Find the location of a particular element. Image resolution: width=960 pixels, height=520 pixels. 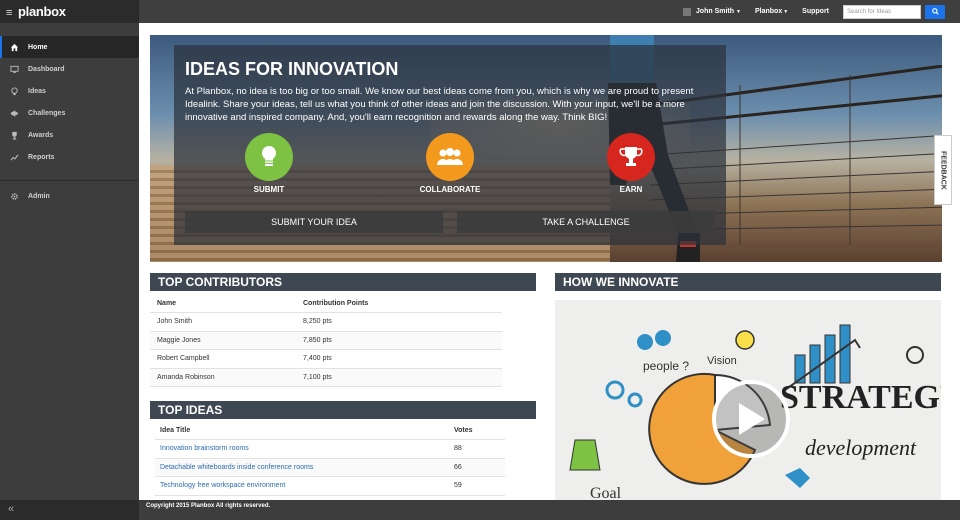

avatar is located at coordinates (686, 11).